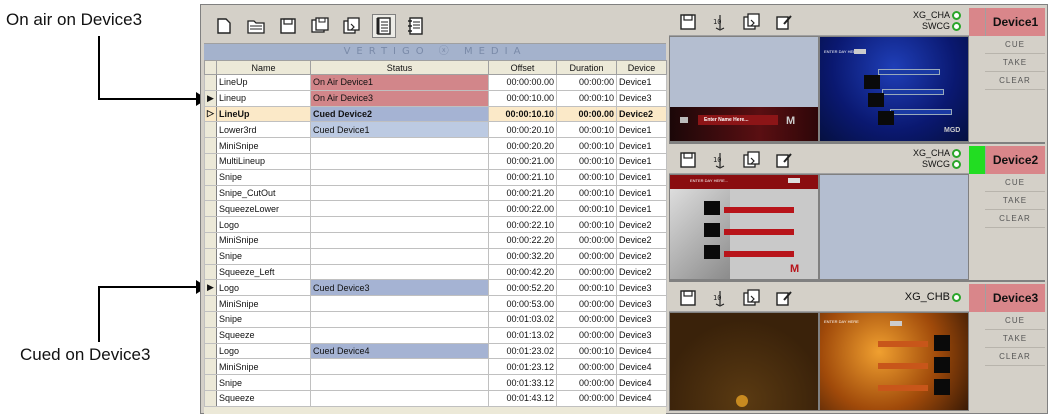 This screenshot has width=1048, height=414. Describe the element at coordinates (224, 26) in the screenshot. I see `new-playlist-icon` at that location.